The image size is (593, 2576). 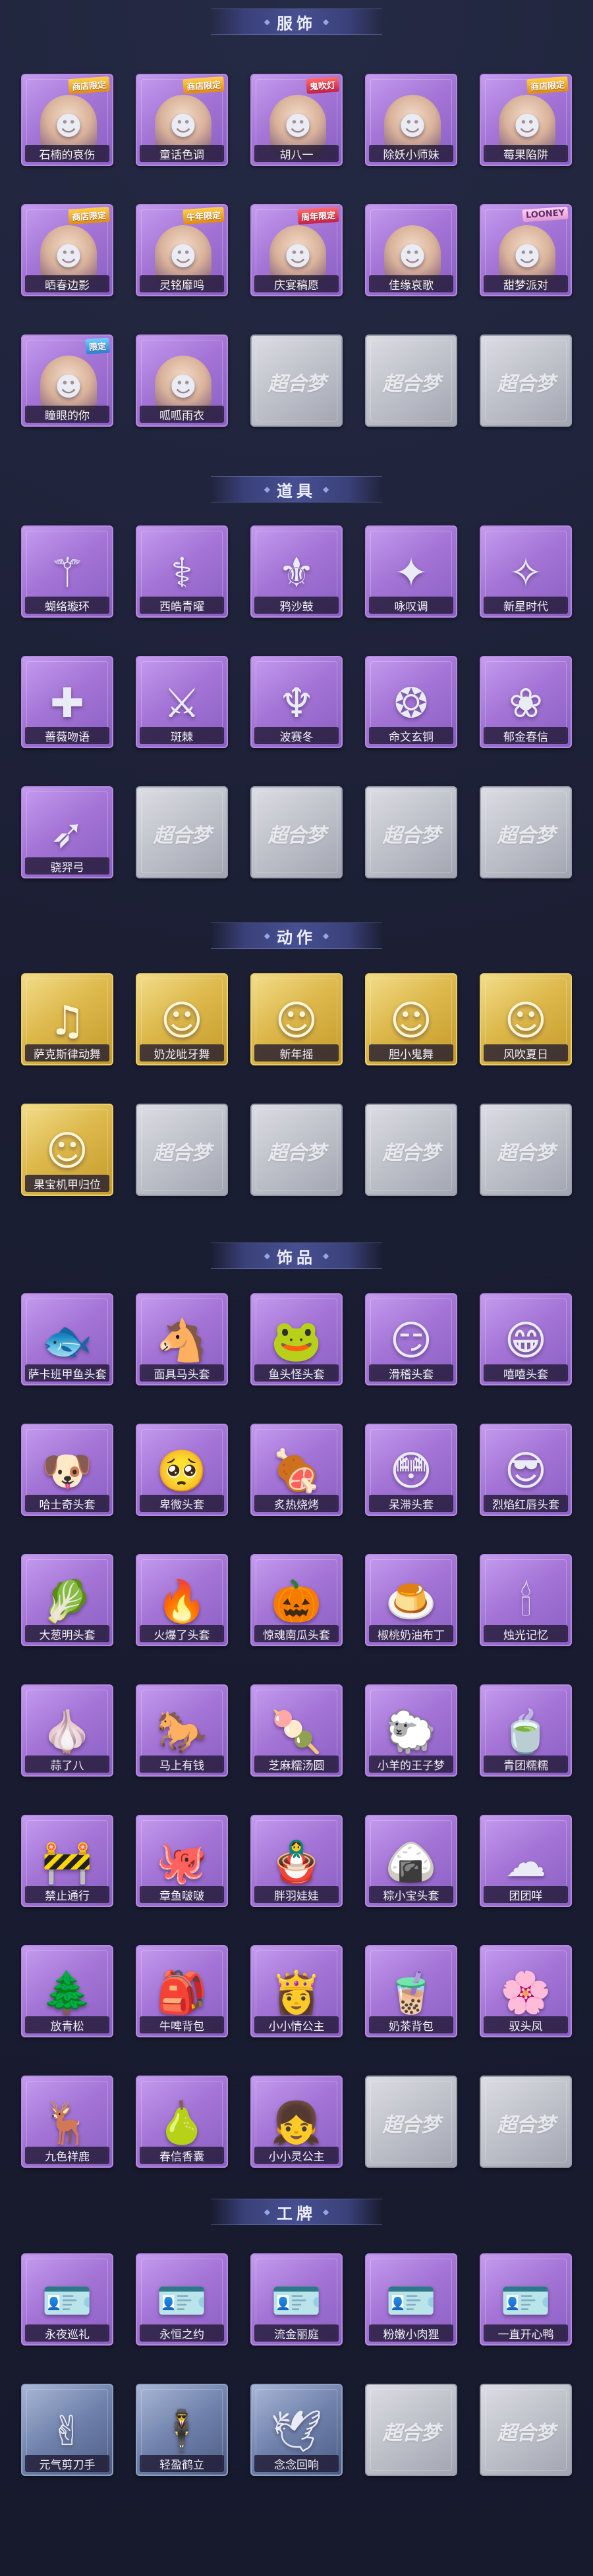 What do you see at coordinates (296, 2302) in the screenshot?
I see `item-card: 🪪 流金丽庭` at bounding box center [296, 2302].